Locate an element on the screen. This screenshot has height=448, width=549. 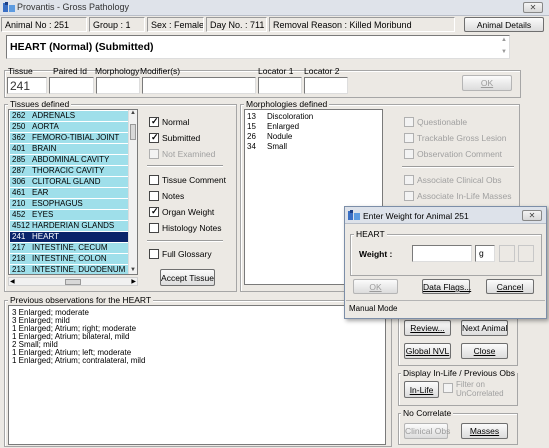
morphology-code: 15 is located at coordinates (251, 126).